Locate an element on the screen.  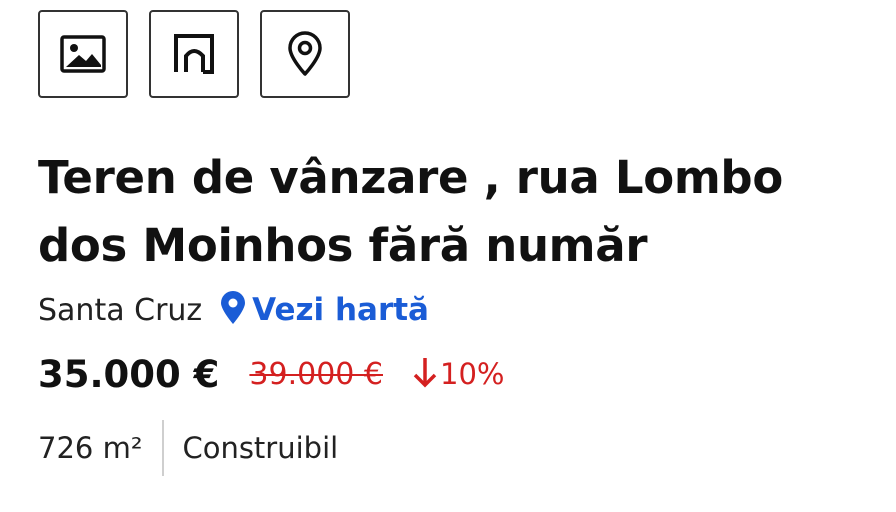
location-pin-icon is located at coordinates (233, 310).